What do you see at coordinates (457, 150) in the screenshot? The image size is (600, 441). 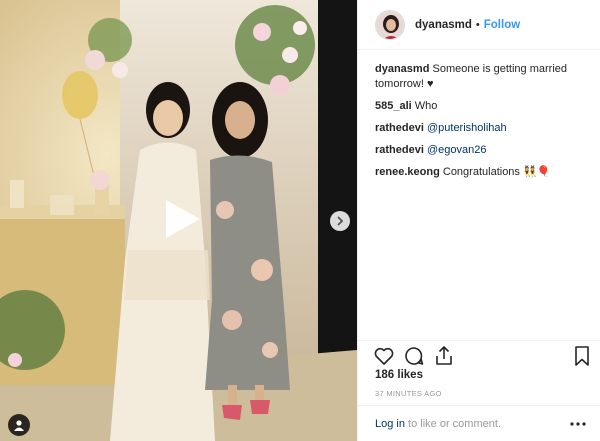 I see `mention-link: @egovan26` at bounding box center [457, 150].